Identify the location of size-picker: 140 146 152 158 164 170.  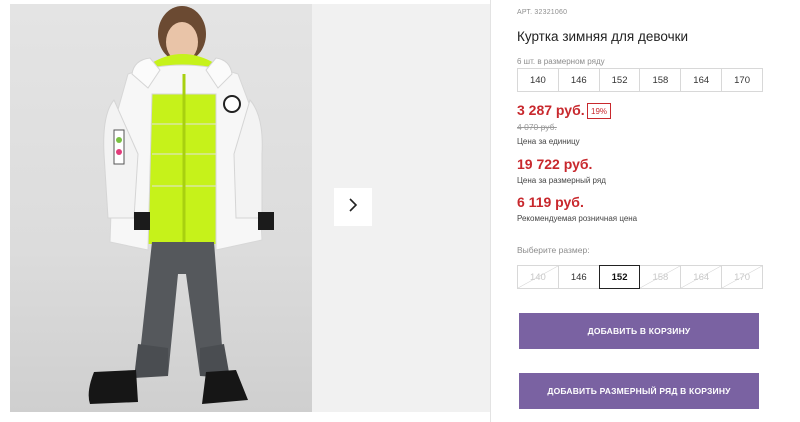
(640, 277).